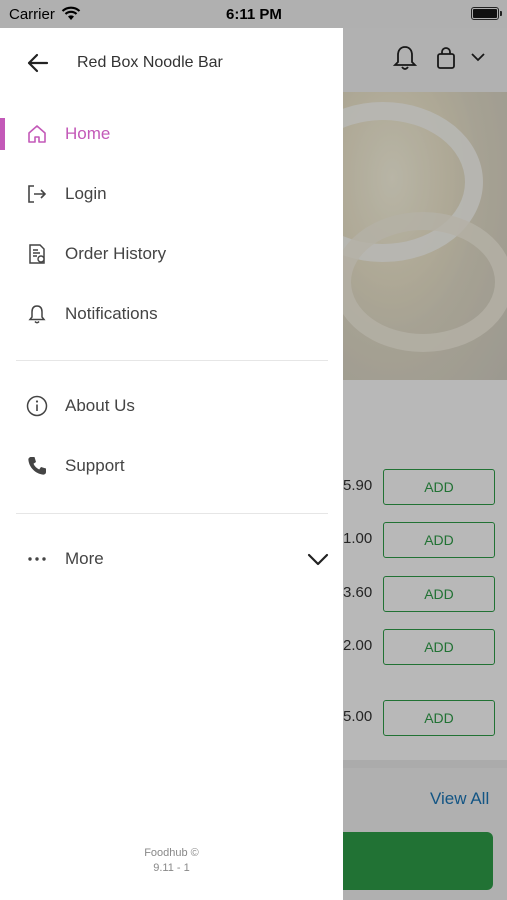 The height and width of the screenshot is (900, 507). I want to click on more-dots-icon, so click(37, 559).